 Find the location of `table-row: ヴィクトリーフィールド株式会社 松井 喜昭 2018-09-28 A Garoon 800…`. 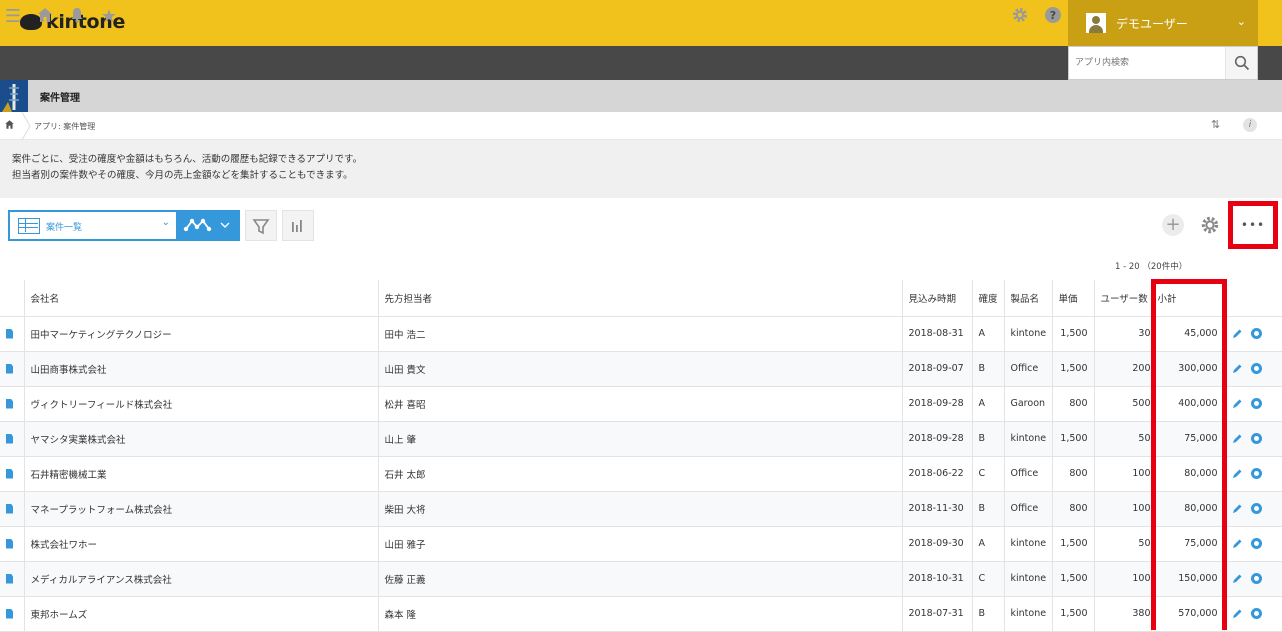

table-row: ヴィクトリーフィールド株式会社 松井 喜昭 2018-09-28 A Garoon 800… is located at coordinates (641, 404).